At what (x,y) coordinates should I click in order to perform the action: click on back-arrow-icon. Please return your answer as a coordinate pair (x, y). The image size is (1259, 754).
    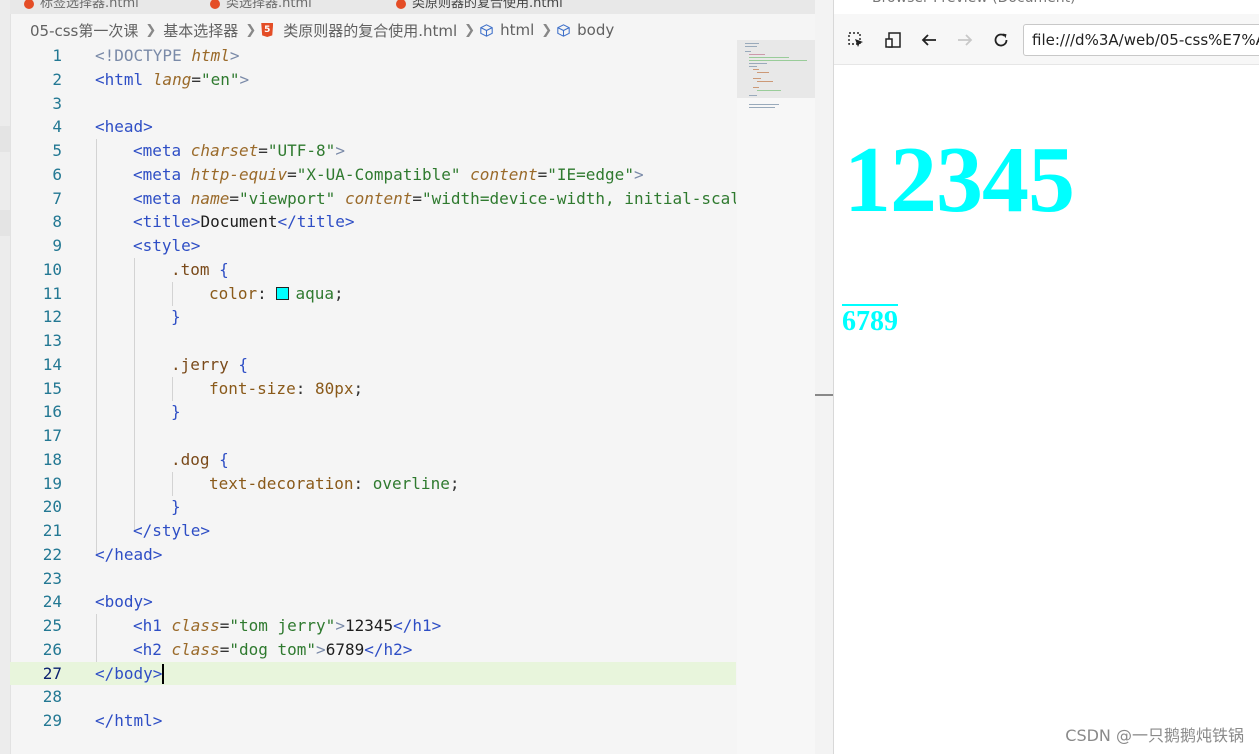
    Looking at the image, I should click on (928, 40).